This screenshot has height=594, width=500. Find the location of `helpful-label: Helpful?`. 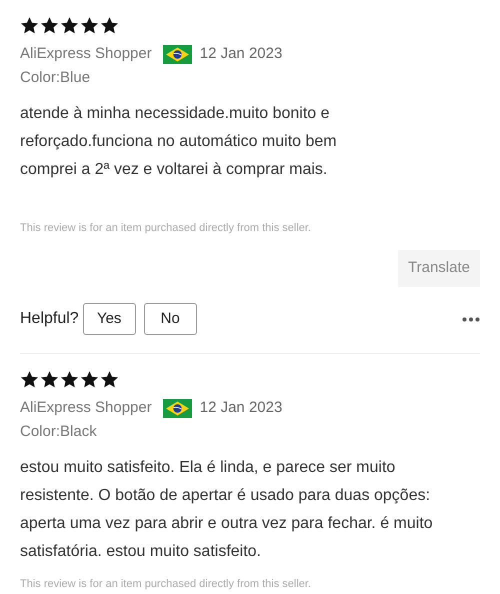

helpful-label: Helpful? is located at coordinates (49, 319).